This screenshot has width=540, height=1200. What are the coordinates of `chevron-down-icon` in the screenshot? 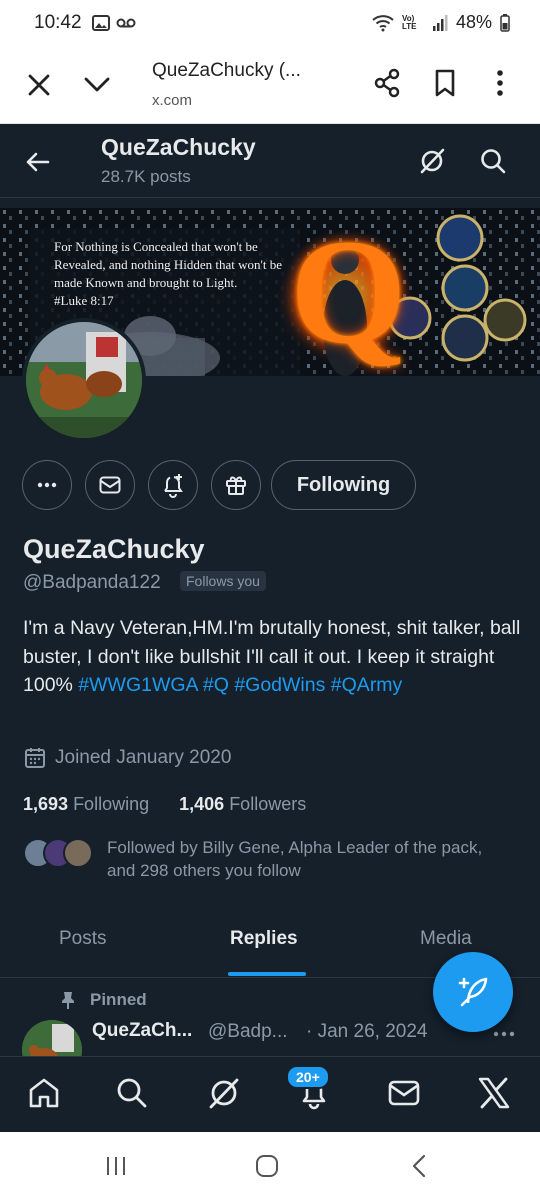 It's located at (97, 84).